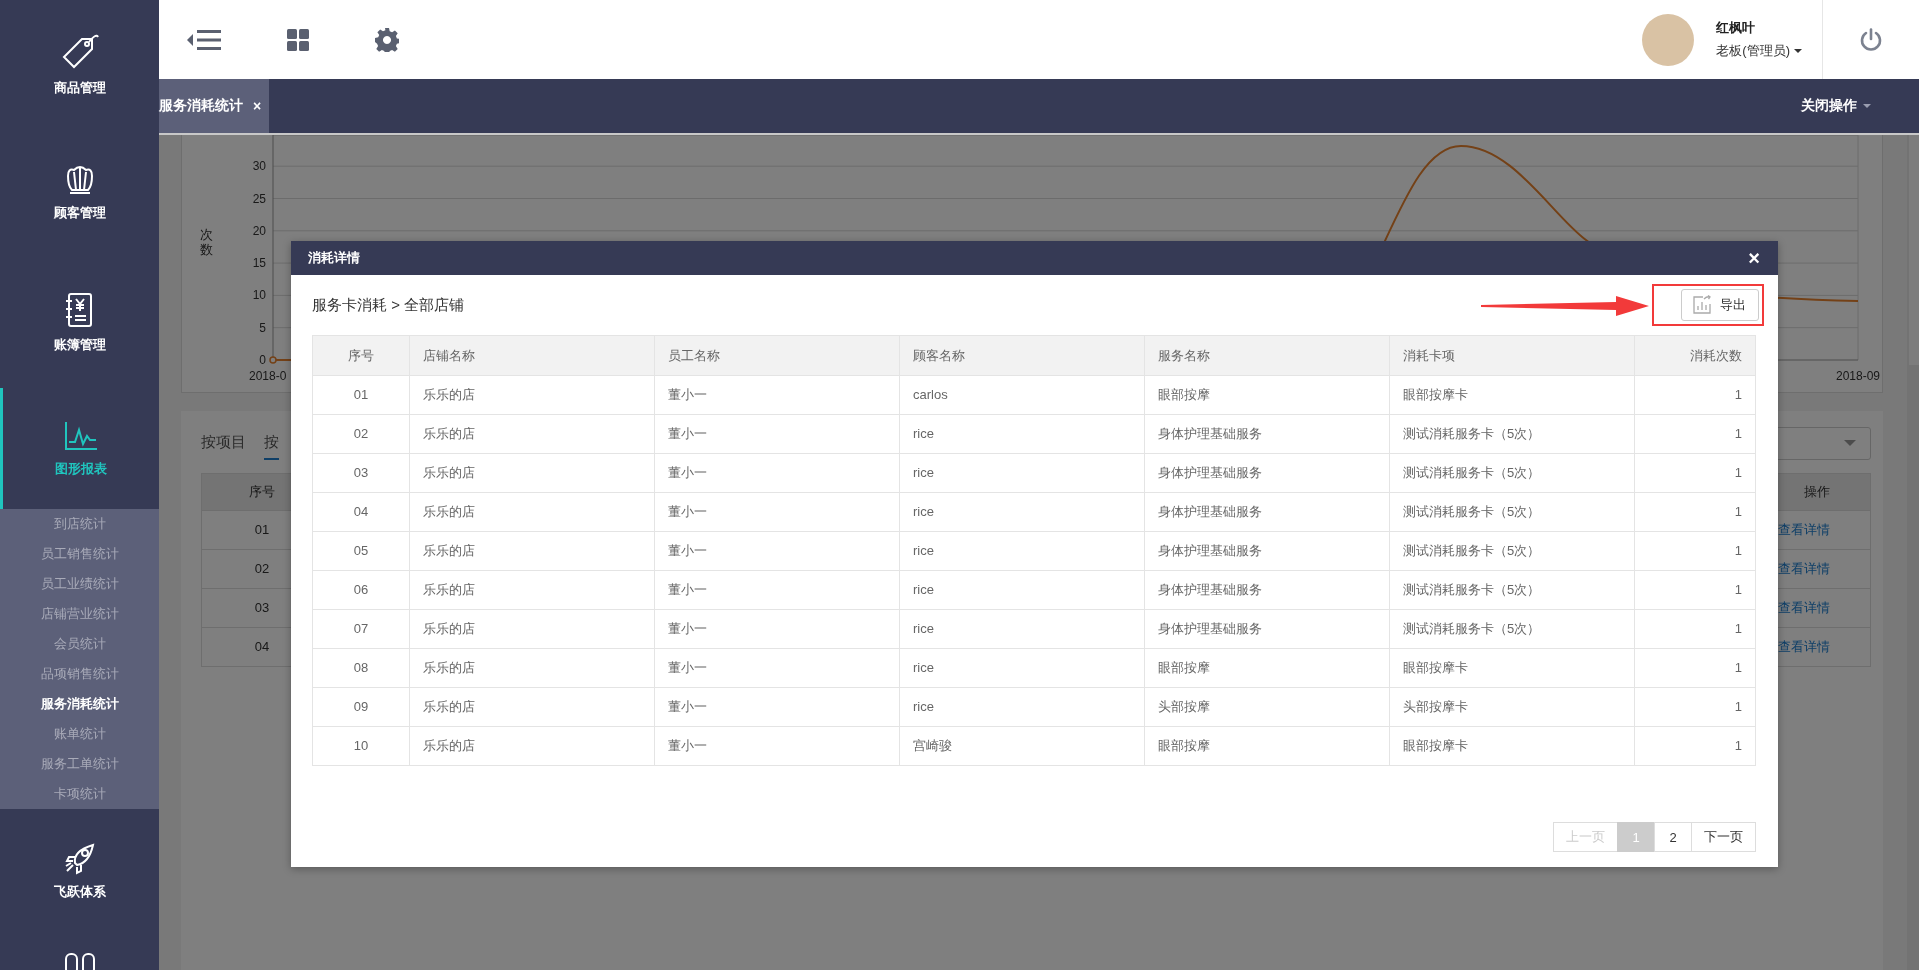 The image size is (1919, 970). What do you see at coordinates (79, 794) in the screenshot?
I see `submenu-item: 卡项统计` at bounding box center [79, 794].